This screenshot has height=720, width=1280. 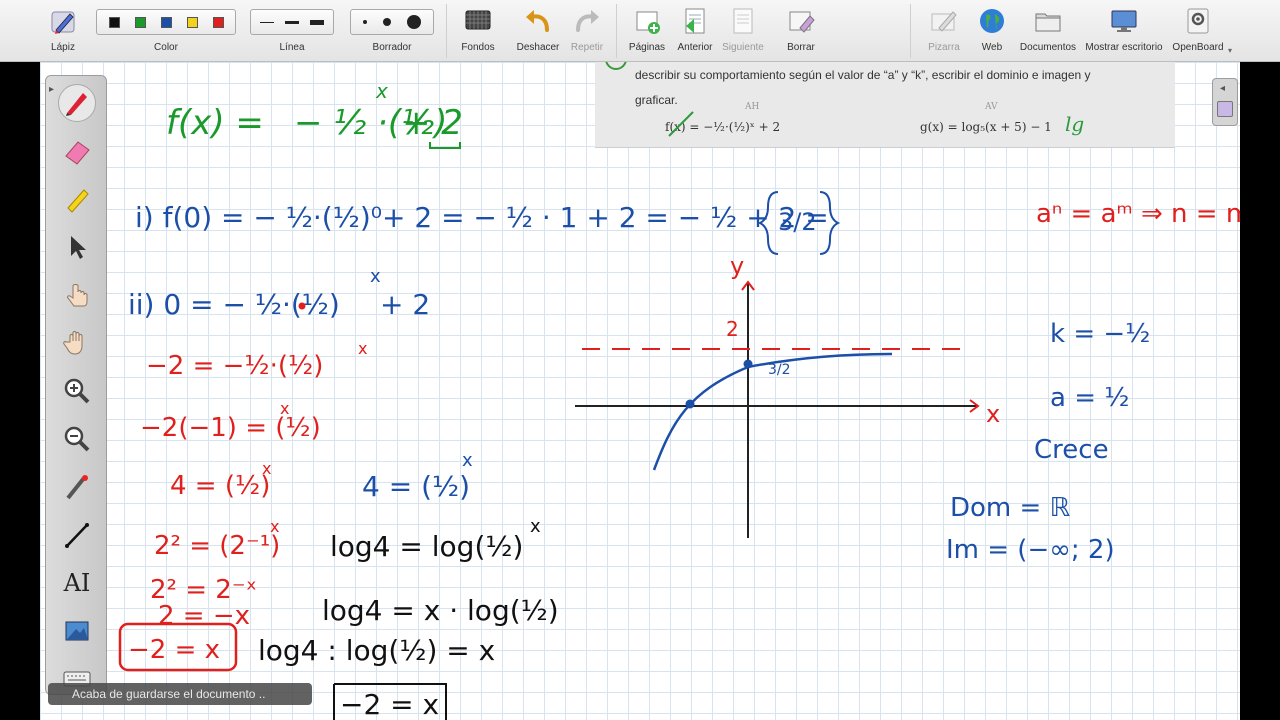 I want to click on palette-hand-button, so click(x=77, y=343).